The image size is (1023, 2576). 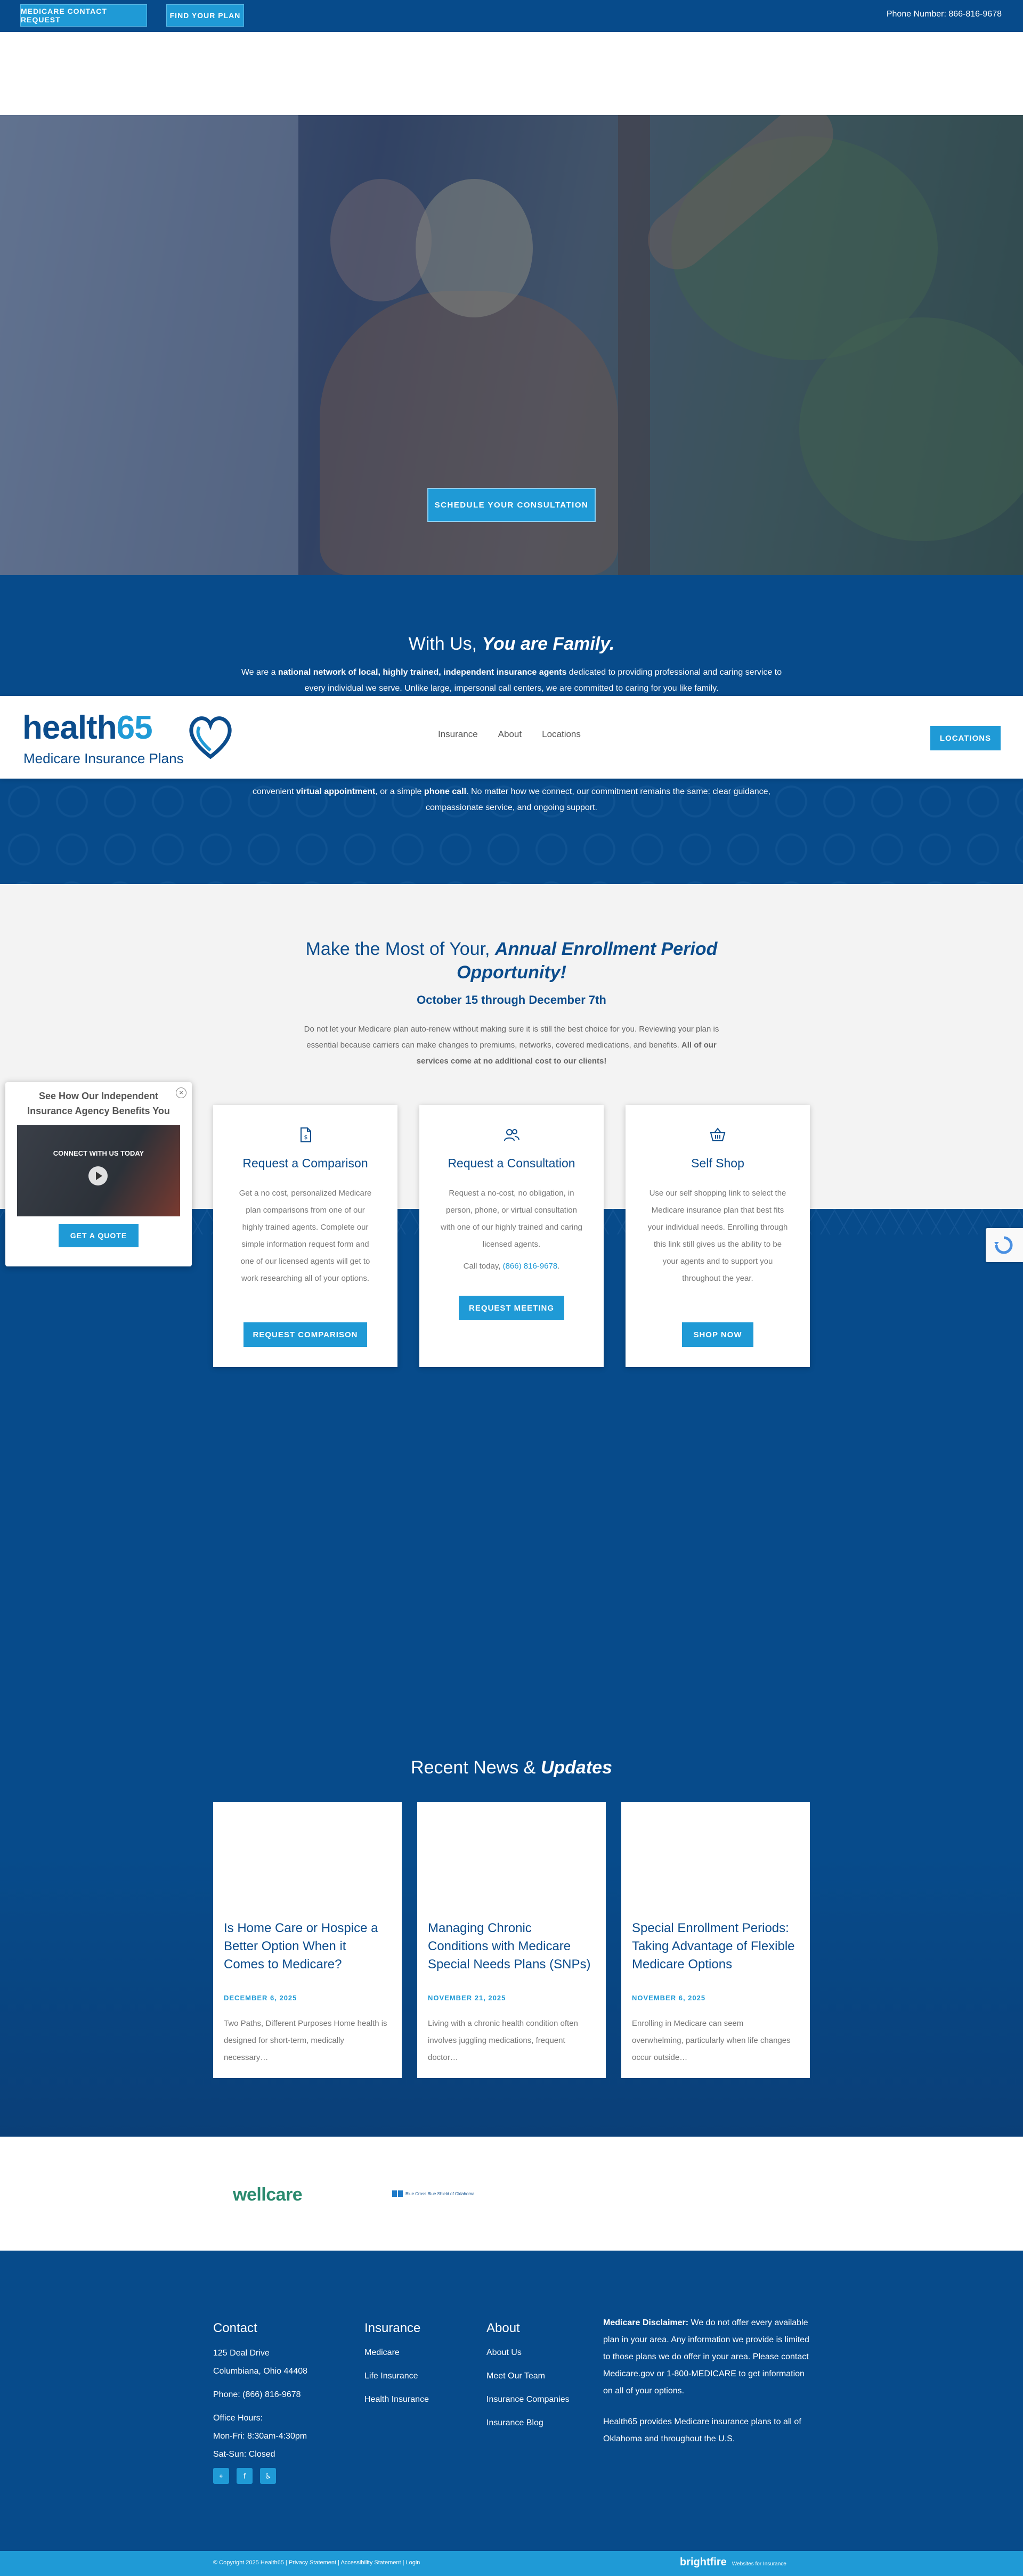 I want to click on footer-link-insurance-blog: Insurance Blog, so click(x=528, y=2423).